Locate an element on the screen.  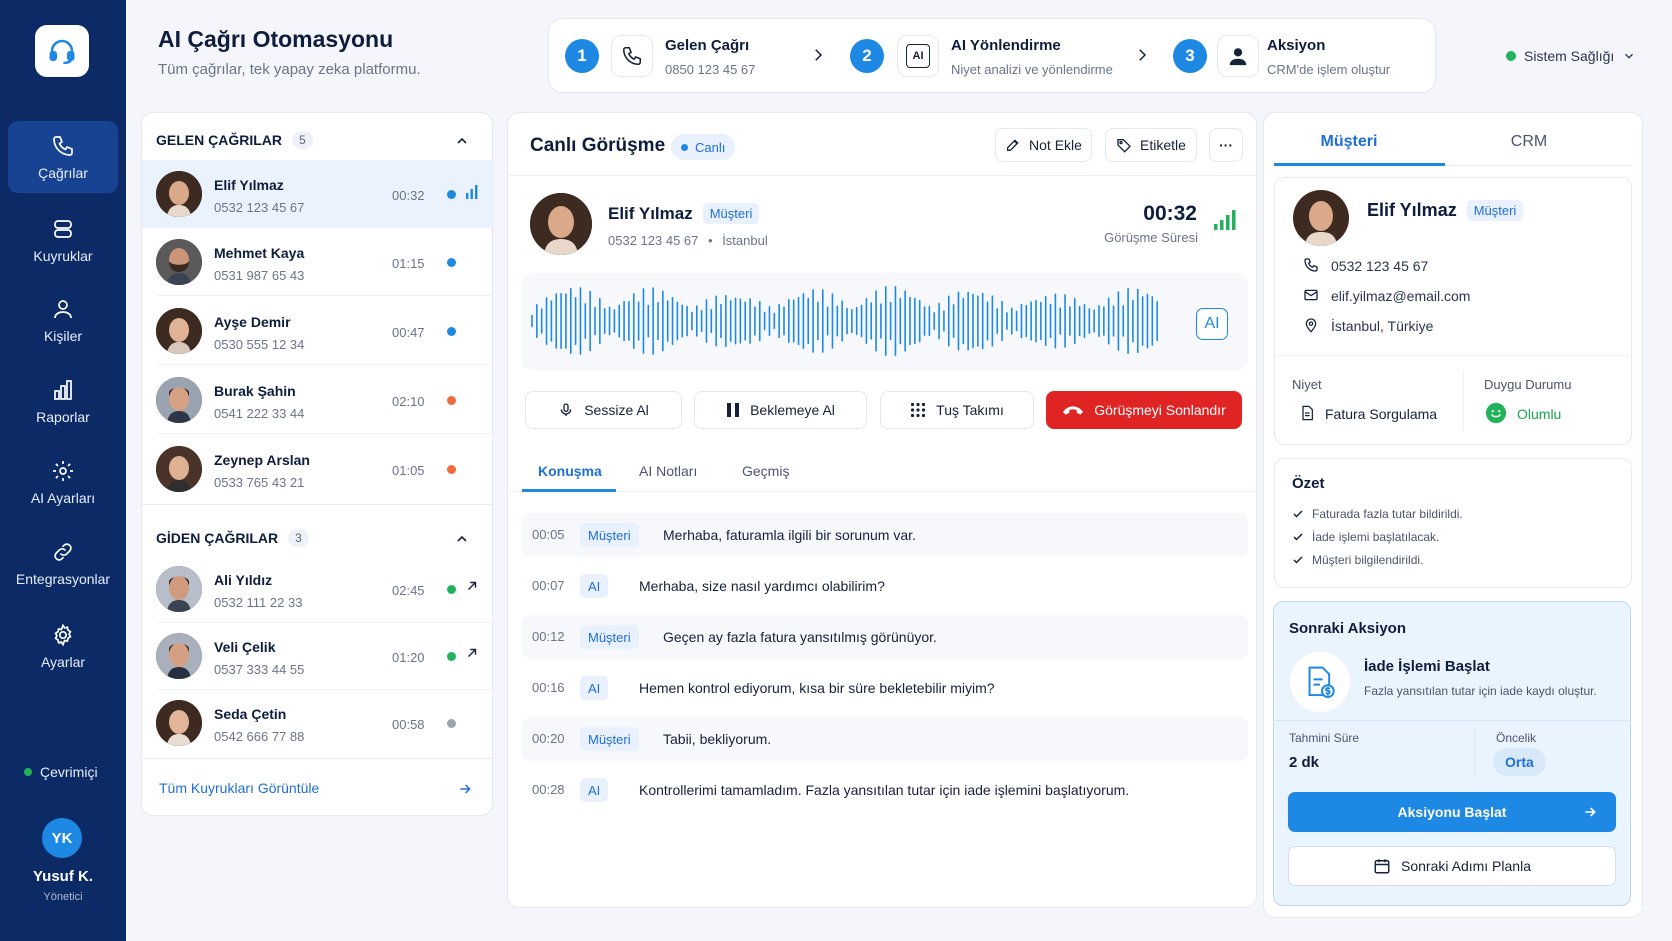
add-note-button: Not Ekle is located at coordinates (1043, 145).